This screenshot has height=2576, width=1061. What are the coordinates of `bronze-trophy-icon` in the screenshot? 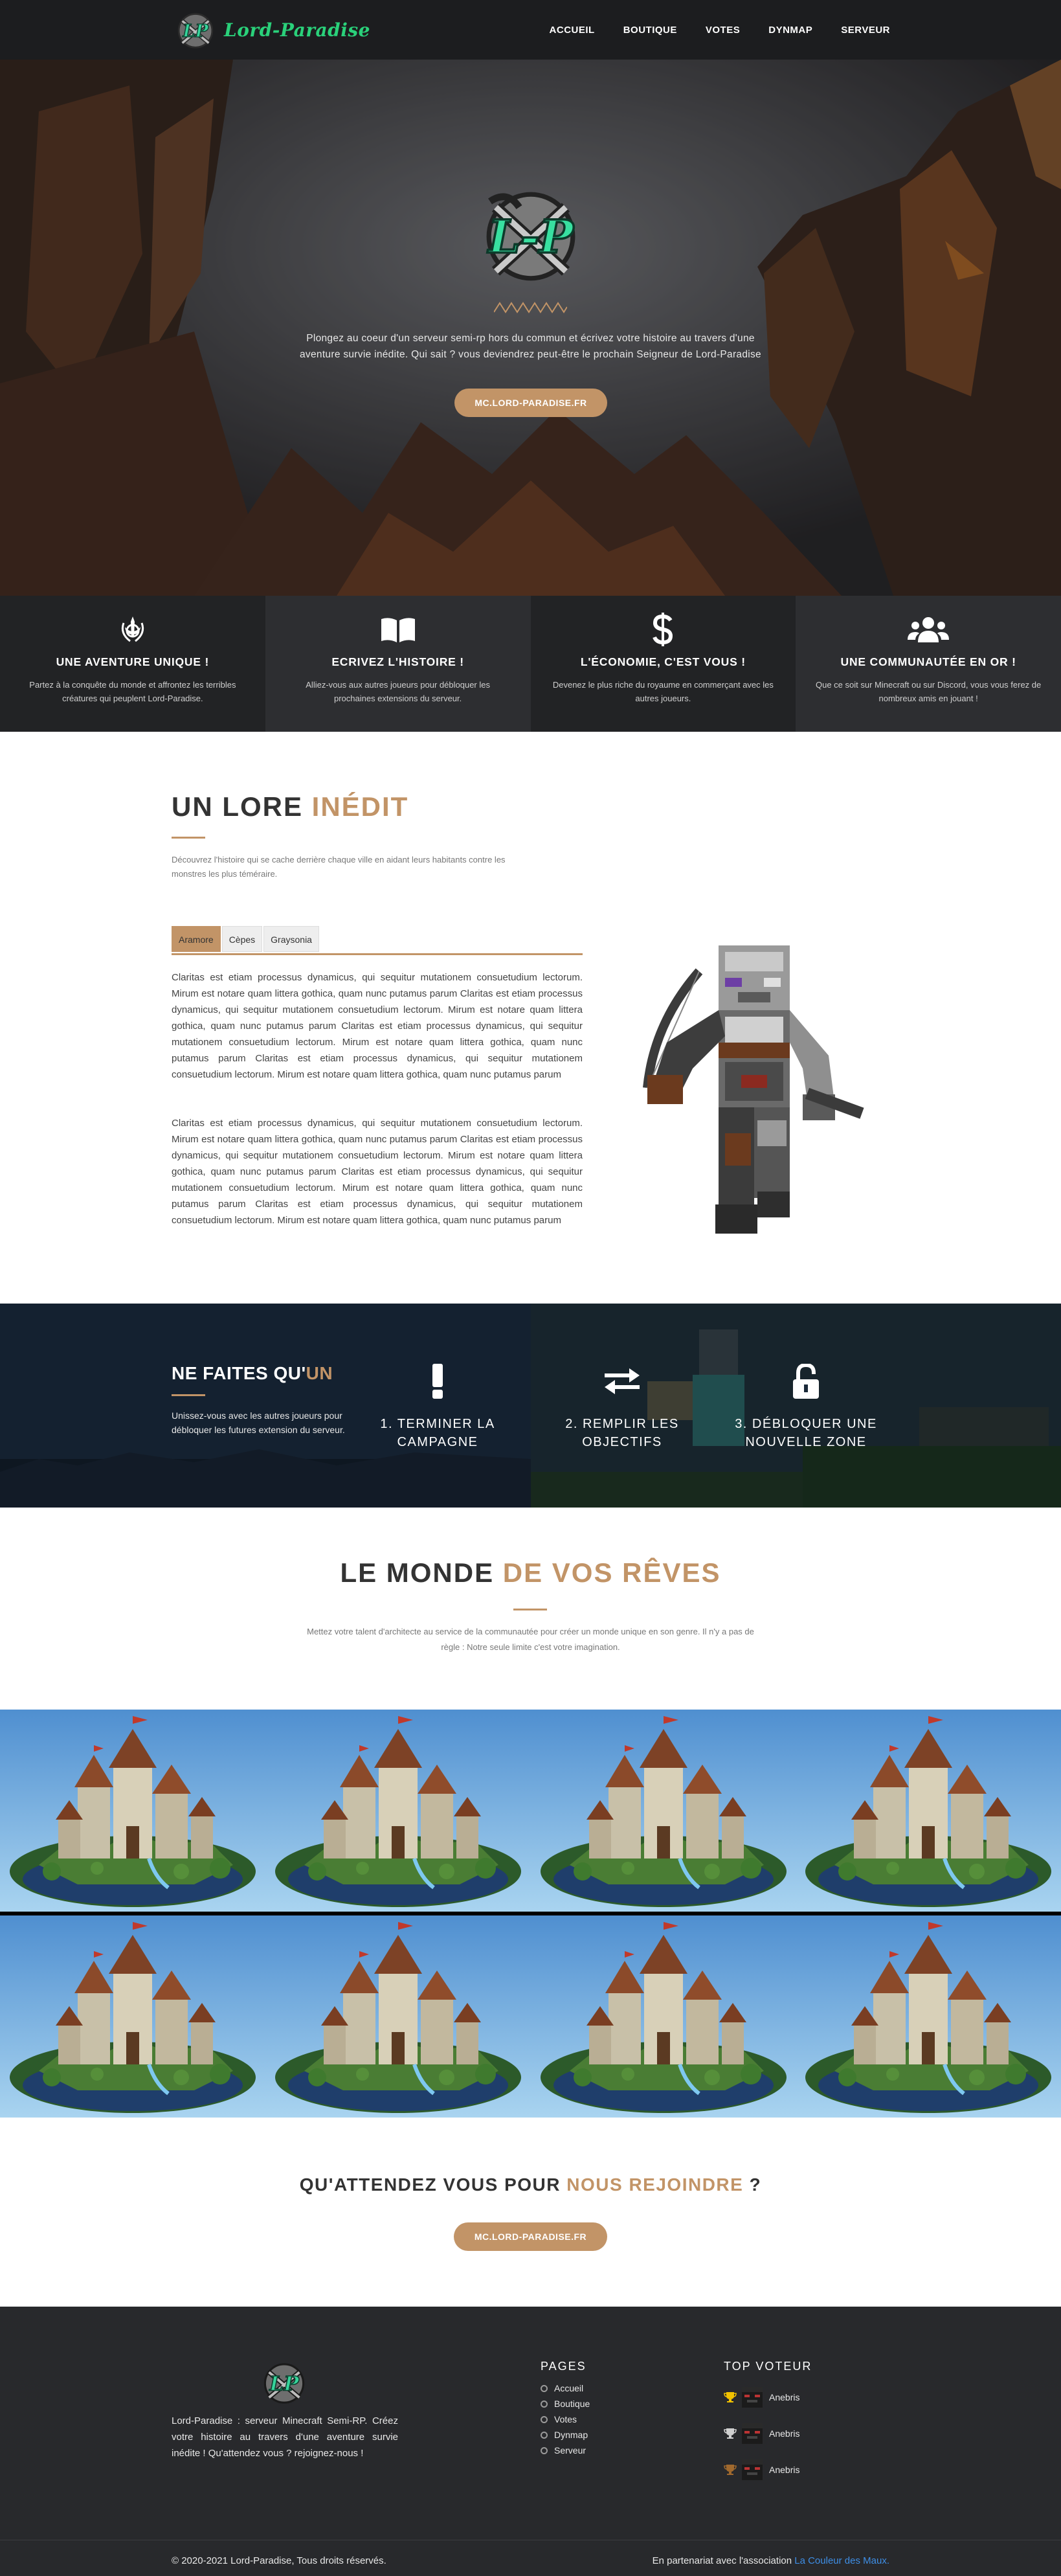 It's located at (731, 2470).